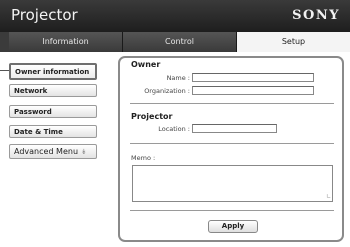 The width and height of the screenshot is (350, 247). What do you see at coordinates (53, 90) in the screenshot?
I see `sidebar-item-network: Network` at bounding box center [53, 90].